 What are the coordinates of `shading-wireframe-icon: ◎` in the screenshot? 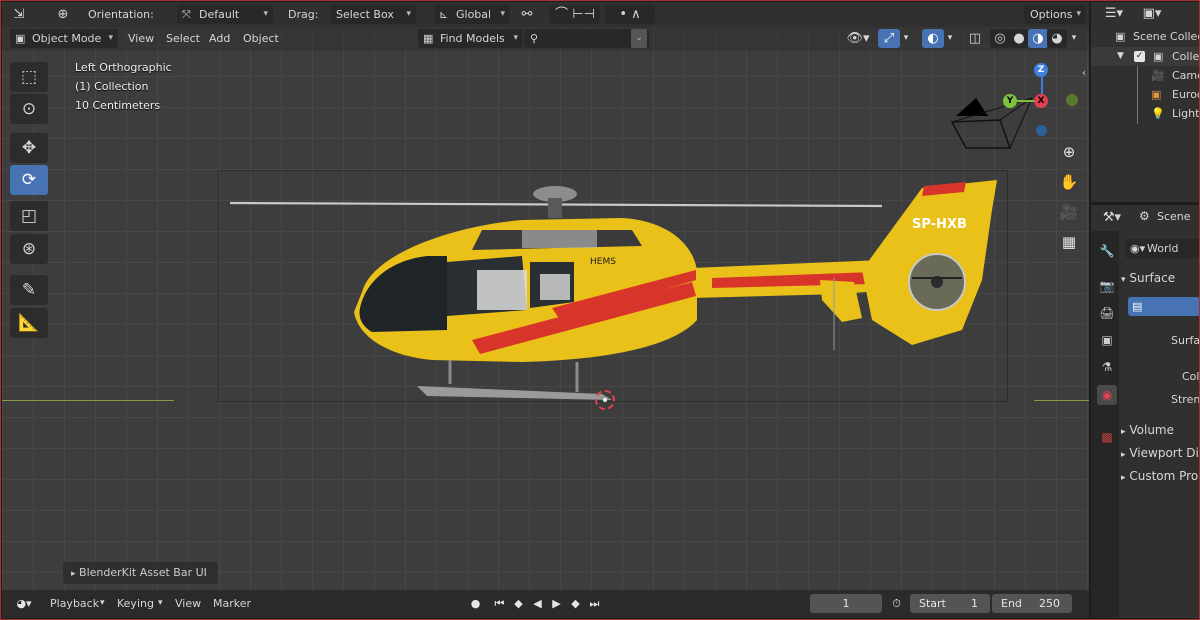 It's located at (1000, 38).